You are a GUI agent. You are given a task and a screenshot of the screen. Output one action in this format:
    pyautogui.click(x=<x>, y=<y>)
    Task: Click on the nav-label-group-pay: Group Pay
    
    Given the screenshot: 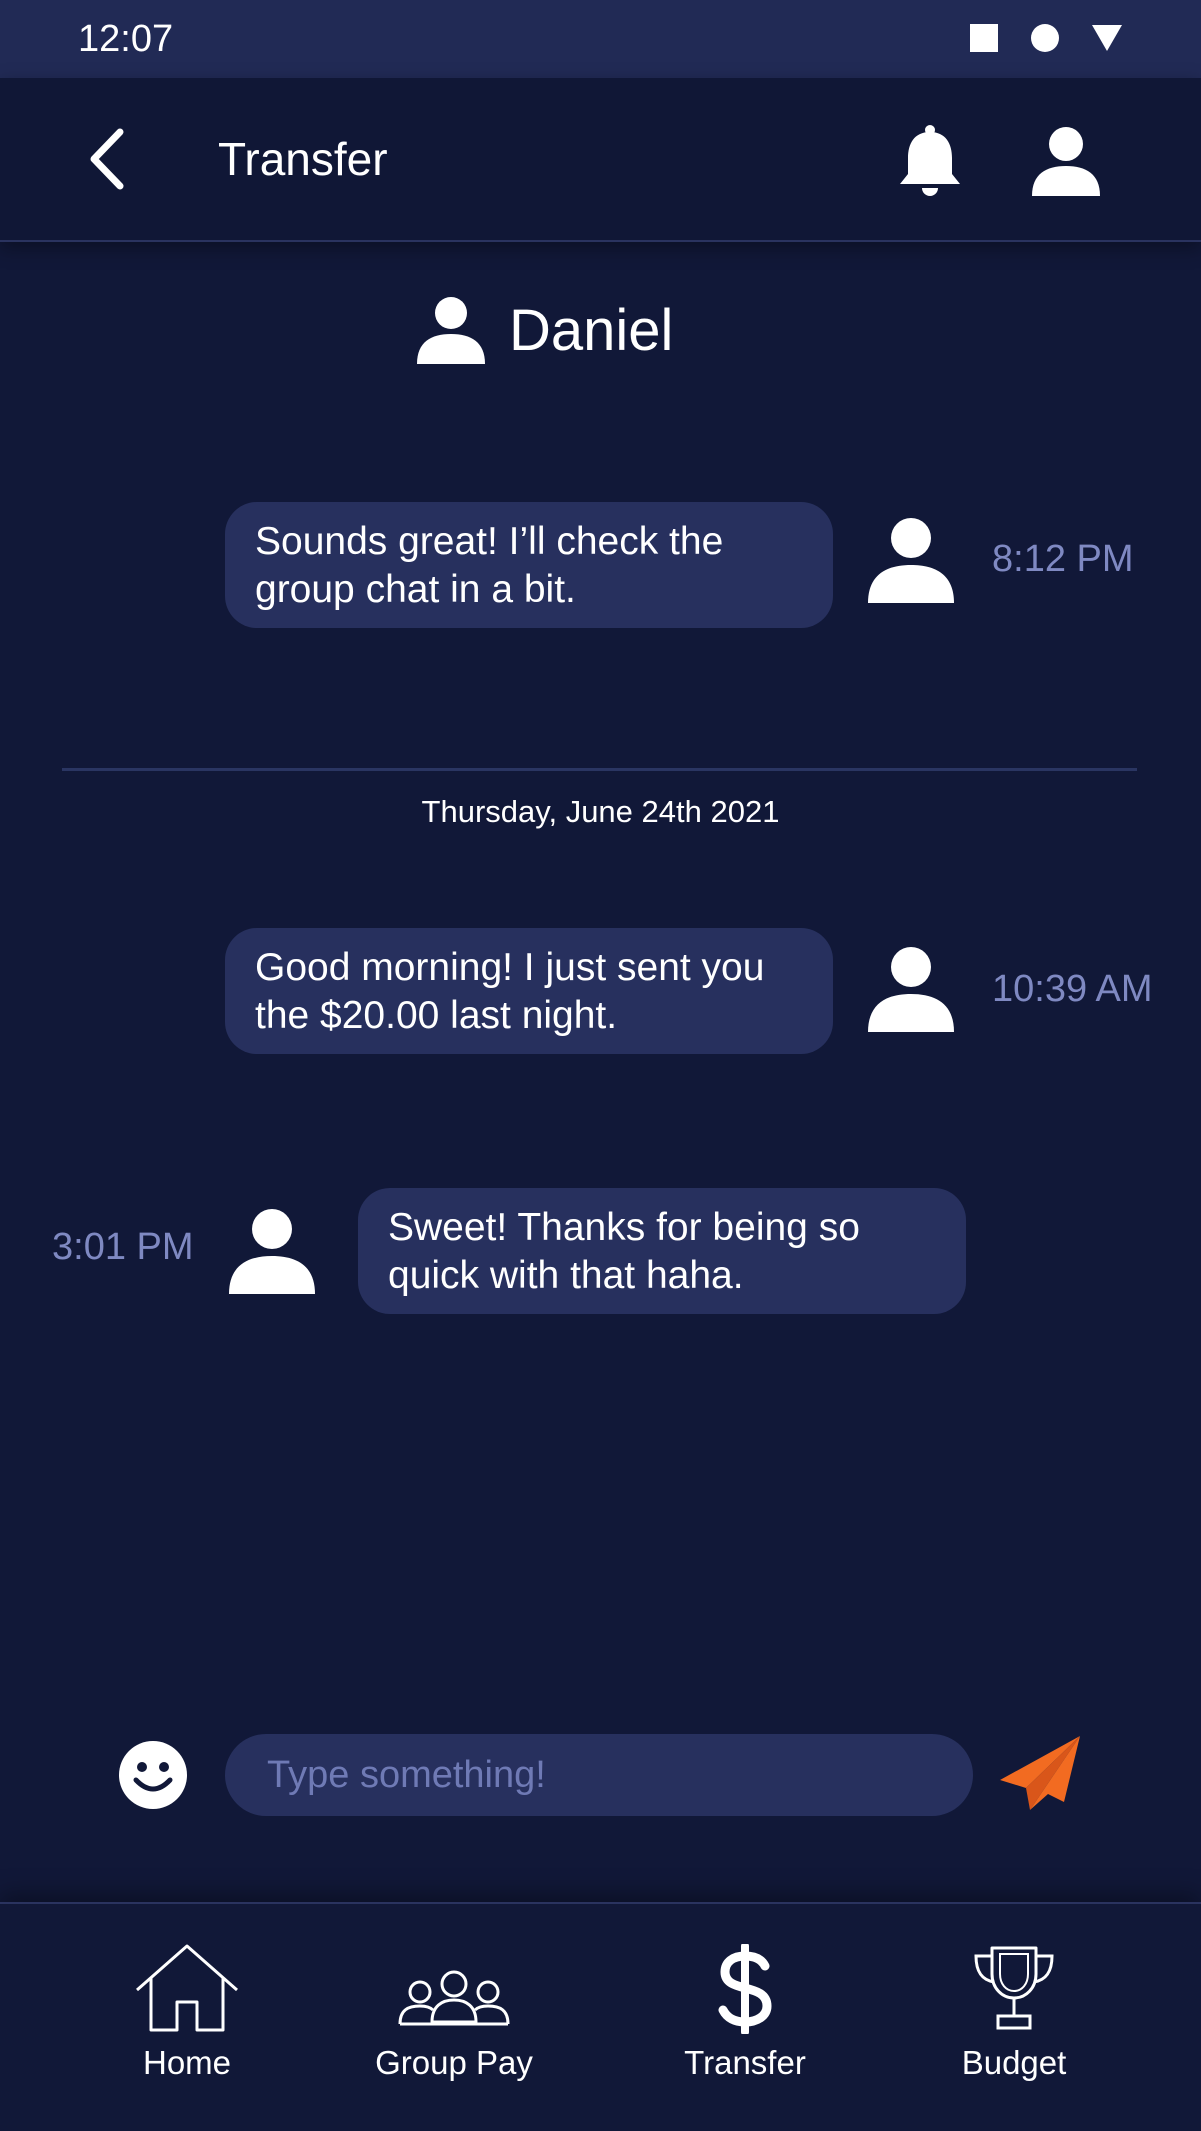 What is the action you would take?
    pyautogui.click(x=454, y=2062)
    